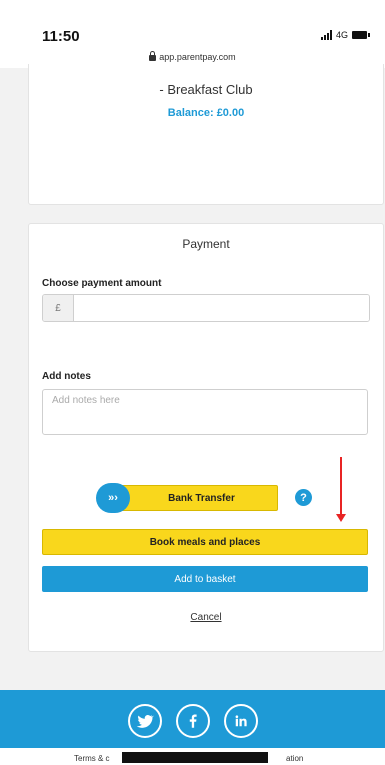 The image size is (385, 765). I want to click on linkedin-icon, so click(240, 721).